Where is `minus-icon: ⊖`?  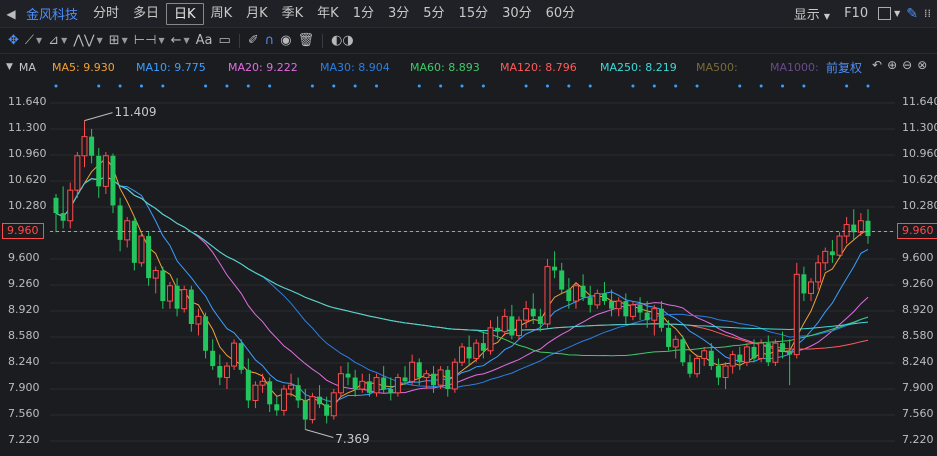
minus-icon: ⊖ is located at coordinates (907, 65).